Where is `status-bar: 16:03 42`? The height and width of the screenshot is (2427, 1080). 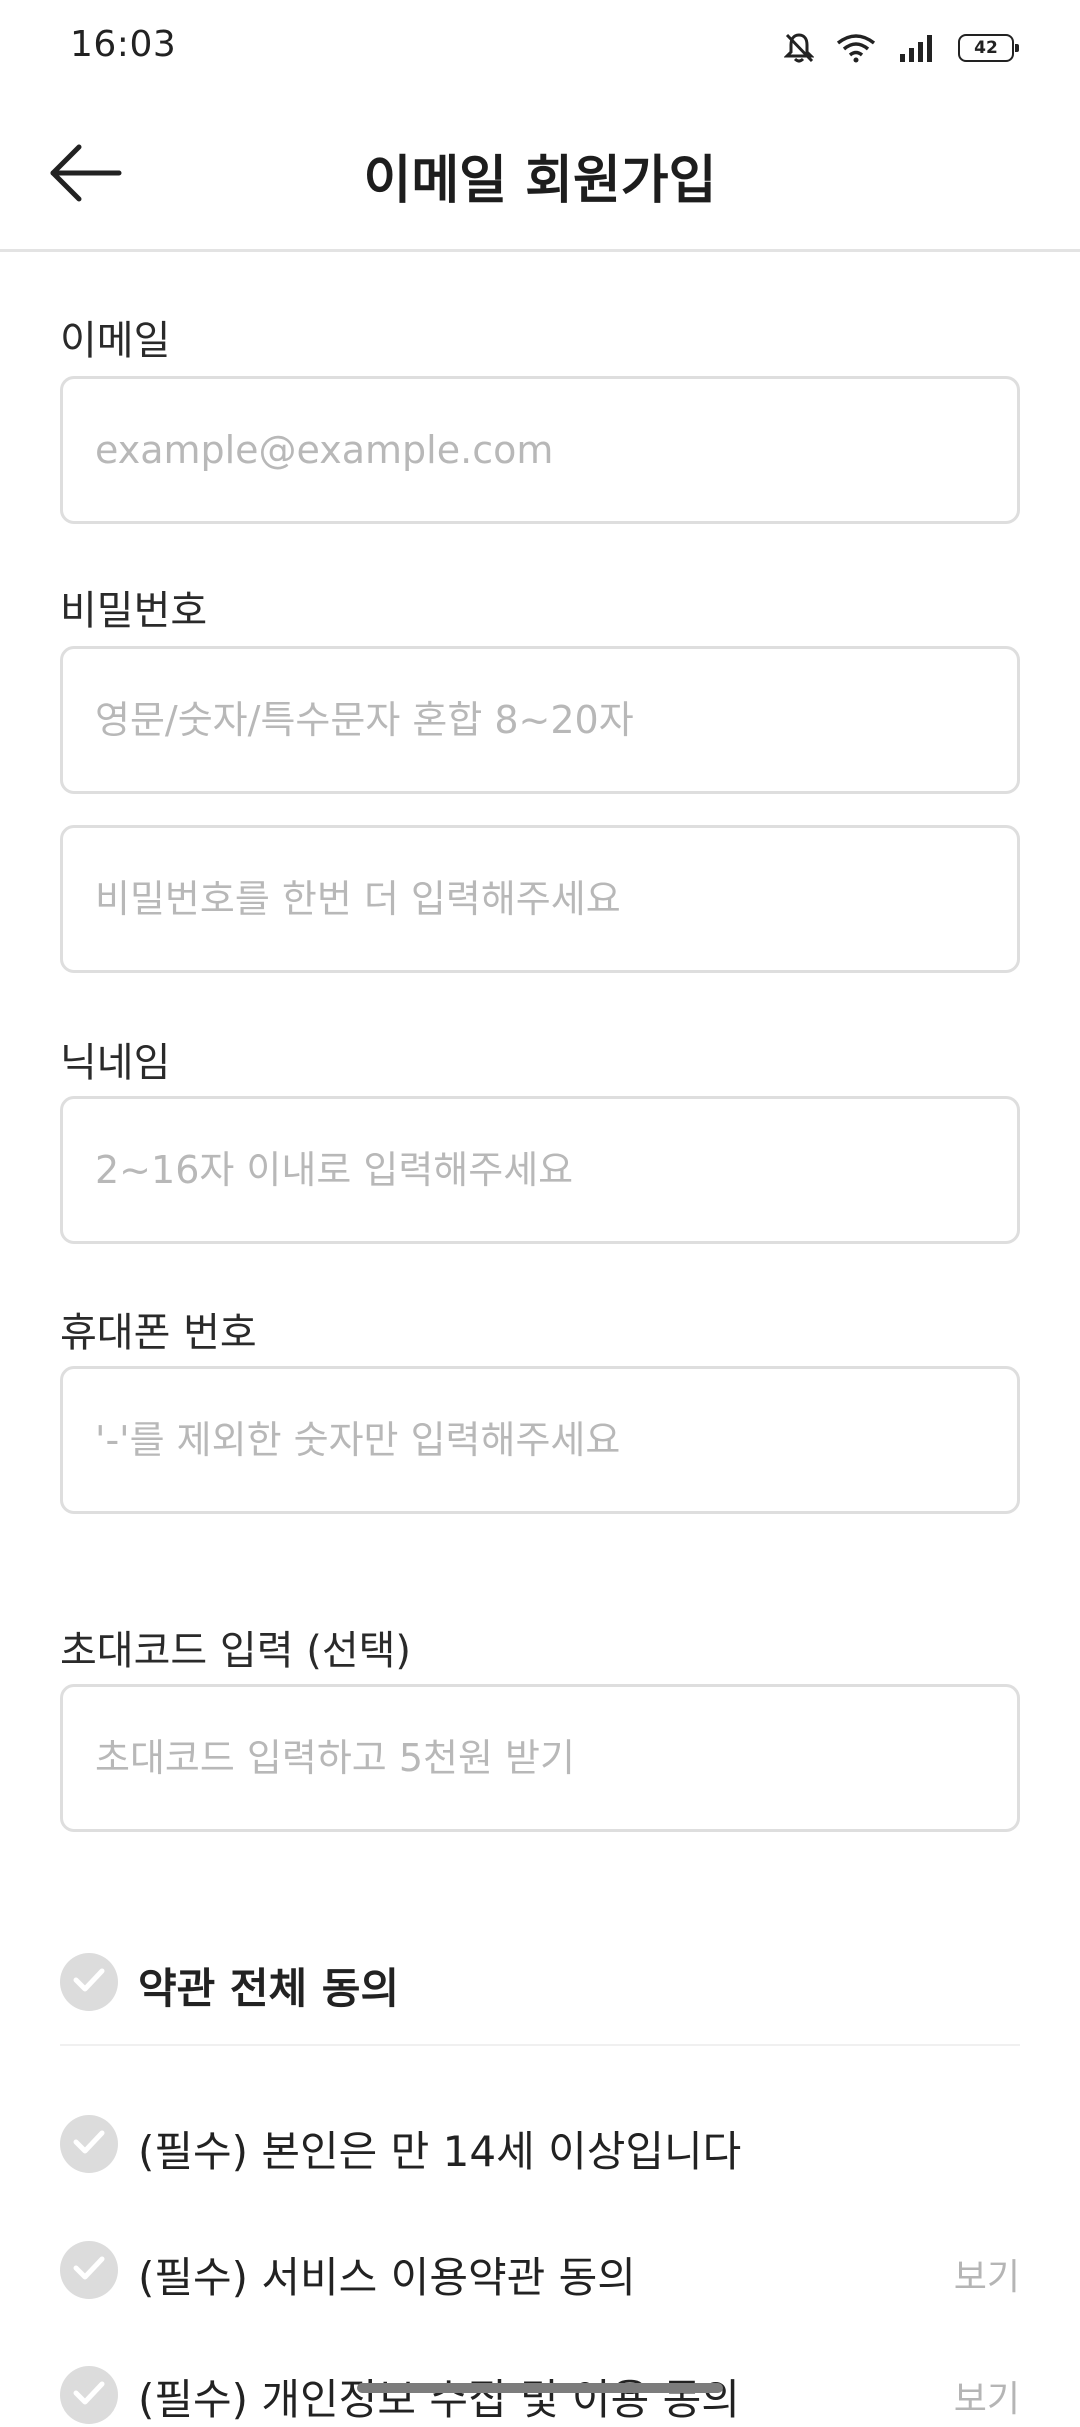
status-bar: 16:03 42 is located at coordinates (540, 48).